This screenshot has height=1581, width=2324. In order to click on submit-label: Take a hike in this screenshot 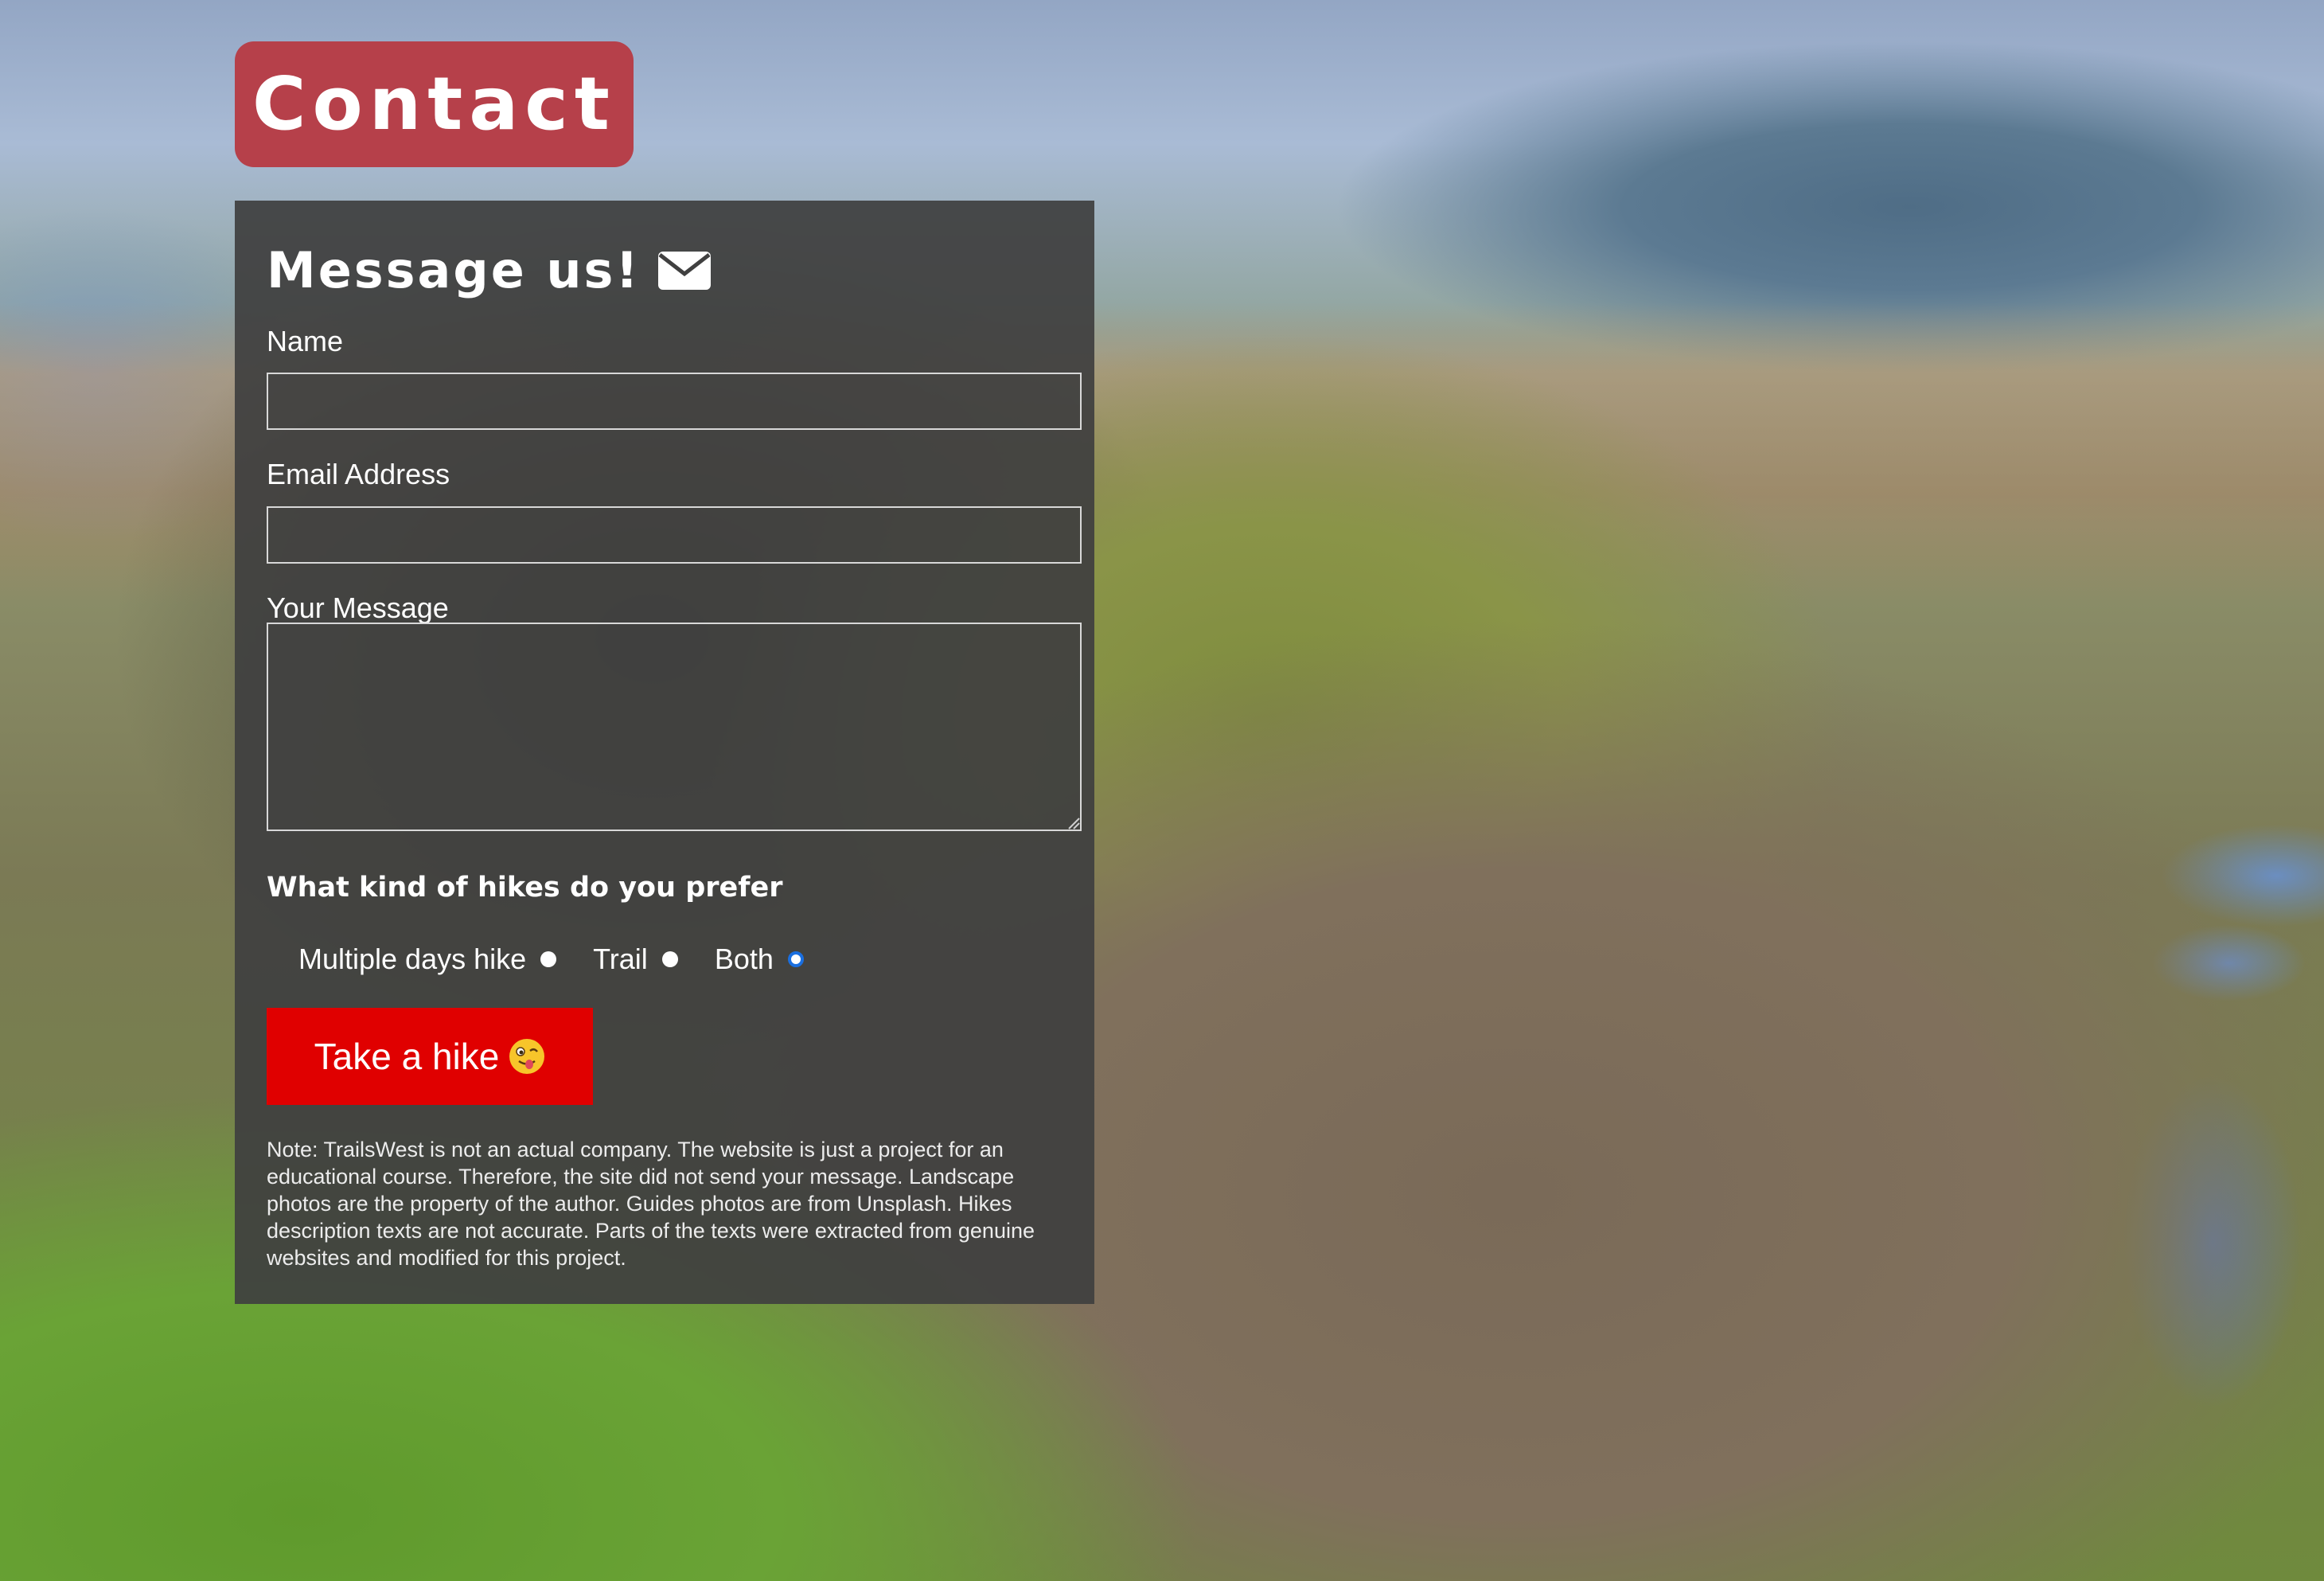, I will do `click(407, 1056)`.